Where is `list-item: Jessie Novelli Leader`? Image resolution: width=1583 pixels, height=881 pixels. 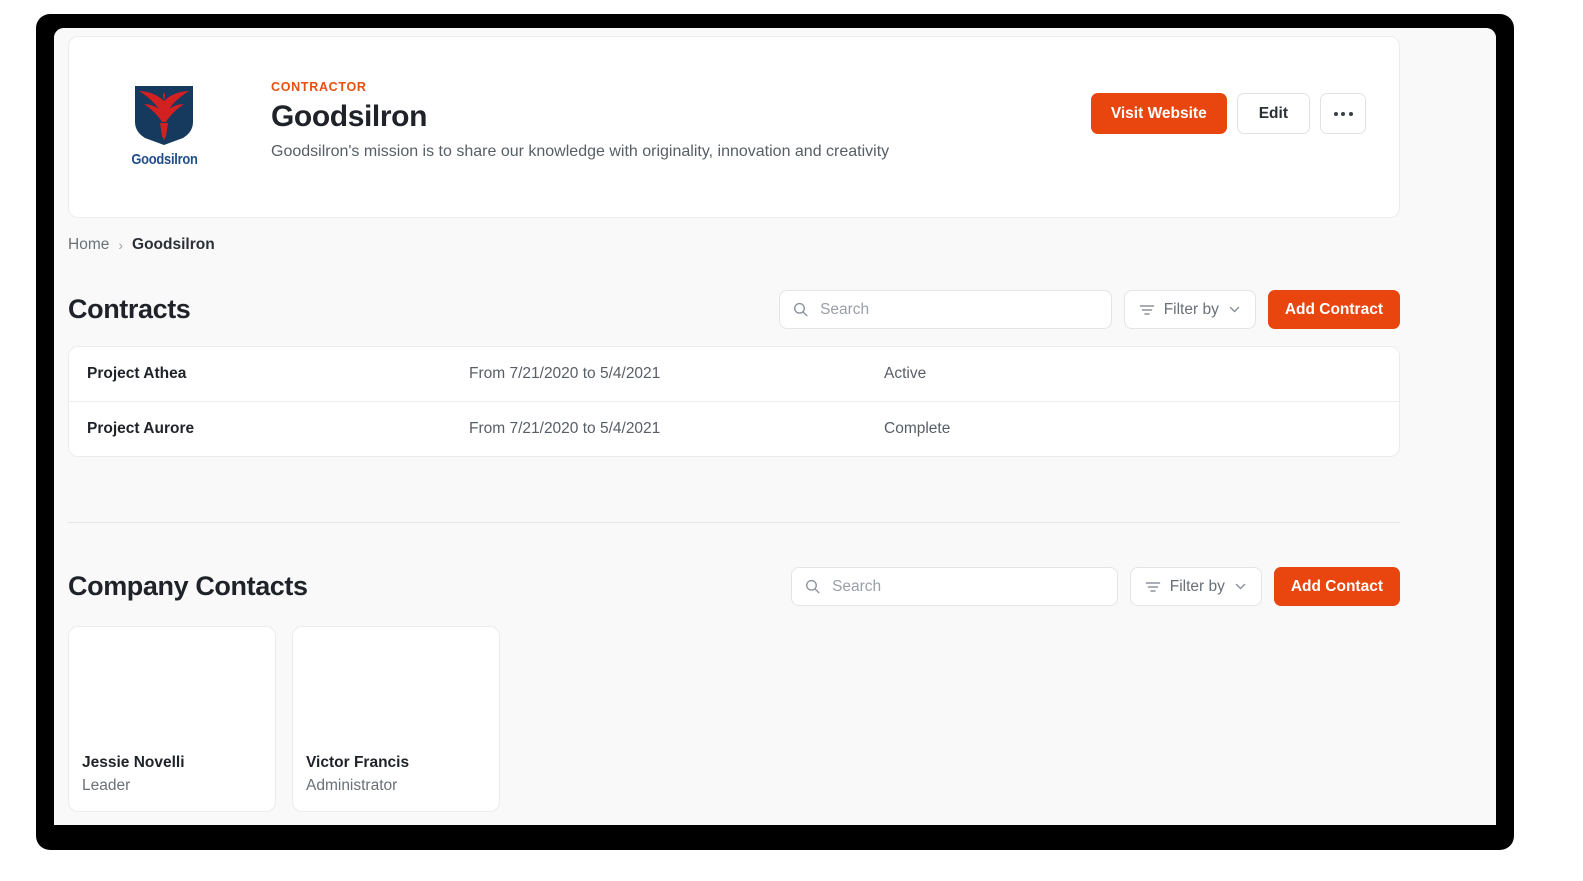 list-item: Jessie Novelli Leader is located at coordinates (172, 719).